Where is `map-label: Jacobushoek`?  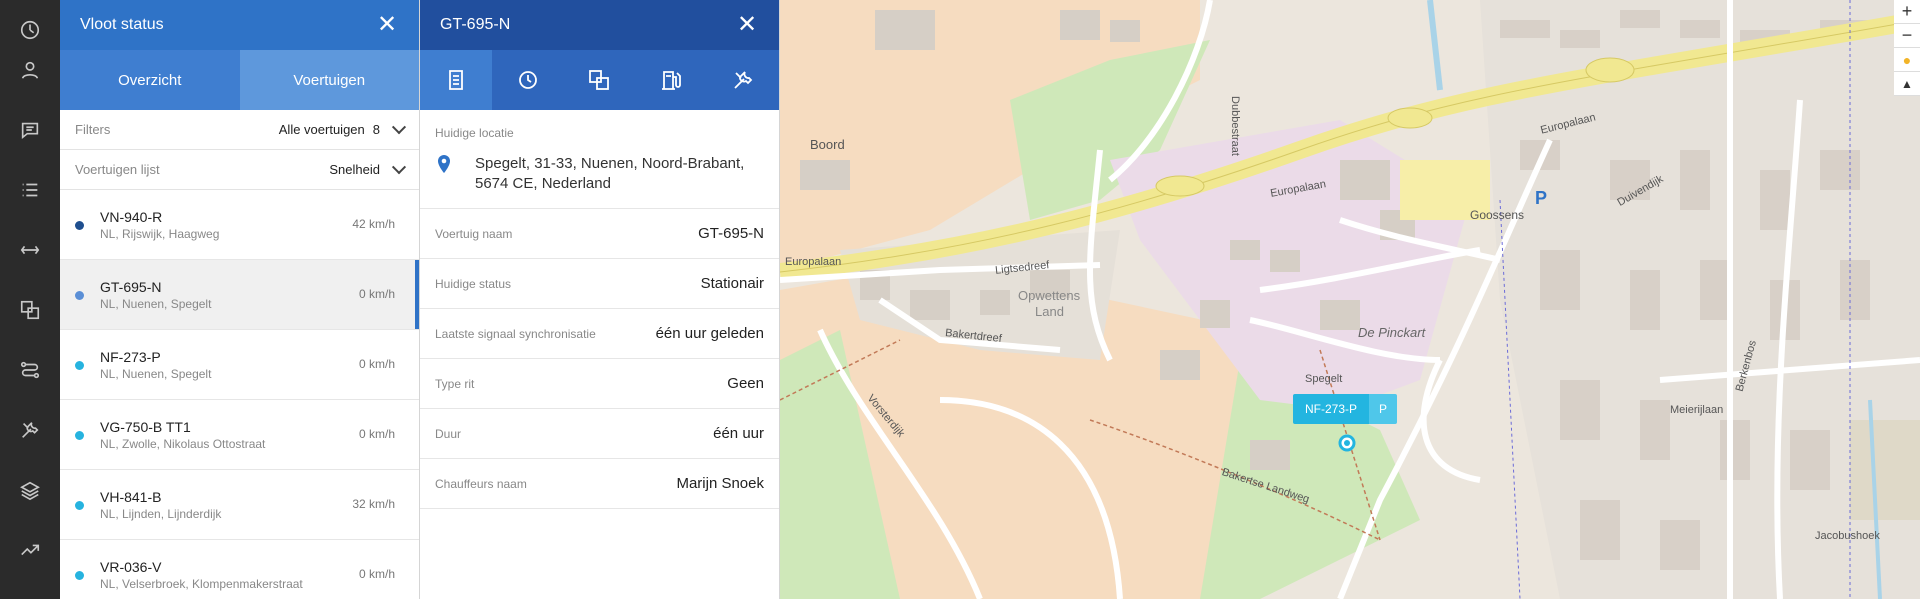 map-label: Jacobushoek is located at coordinates (1847, 536).